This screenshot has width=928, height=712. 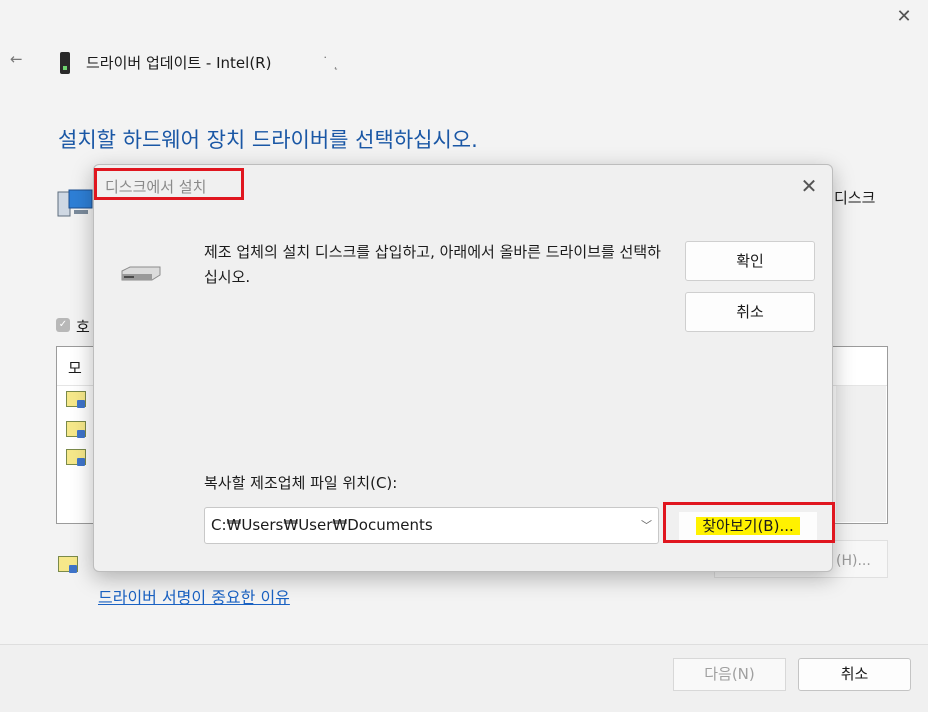 I want to click on compatible-hardware-checkbox: ✓, so click(x=63, y=325).